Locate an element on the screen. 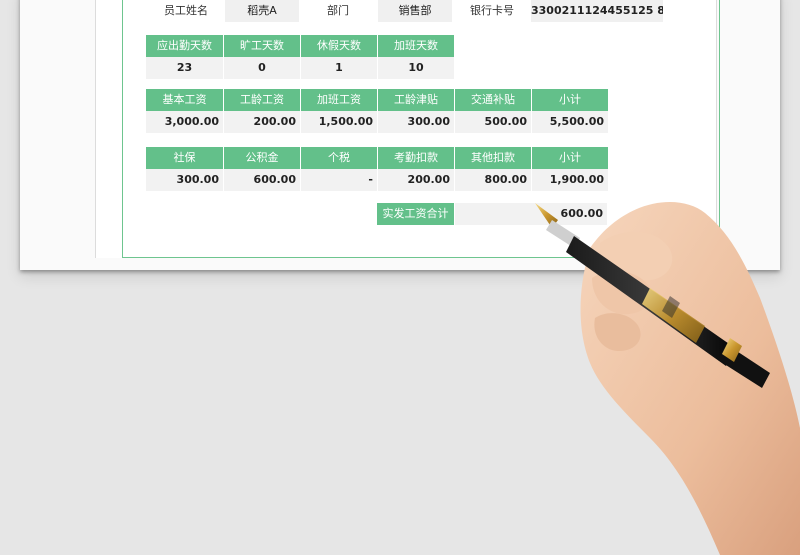 This screenshot has width=800, height=555. attendance-header: 休假天数 is located at coordinates (339, 46).